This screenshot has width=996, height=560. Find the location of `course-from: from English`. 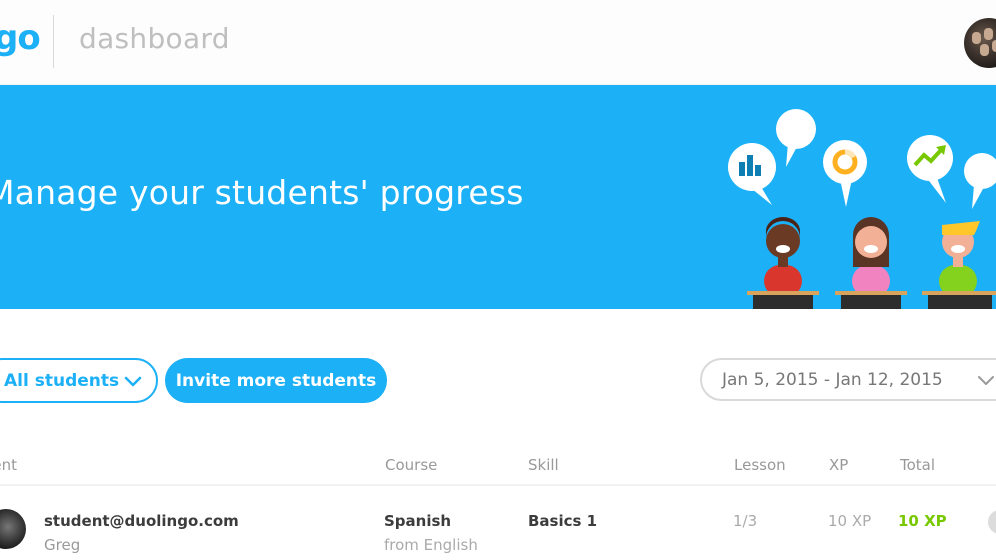

course-from: from English is located at coordinates (431, 545).